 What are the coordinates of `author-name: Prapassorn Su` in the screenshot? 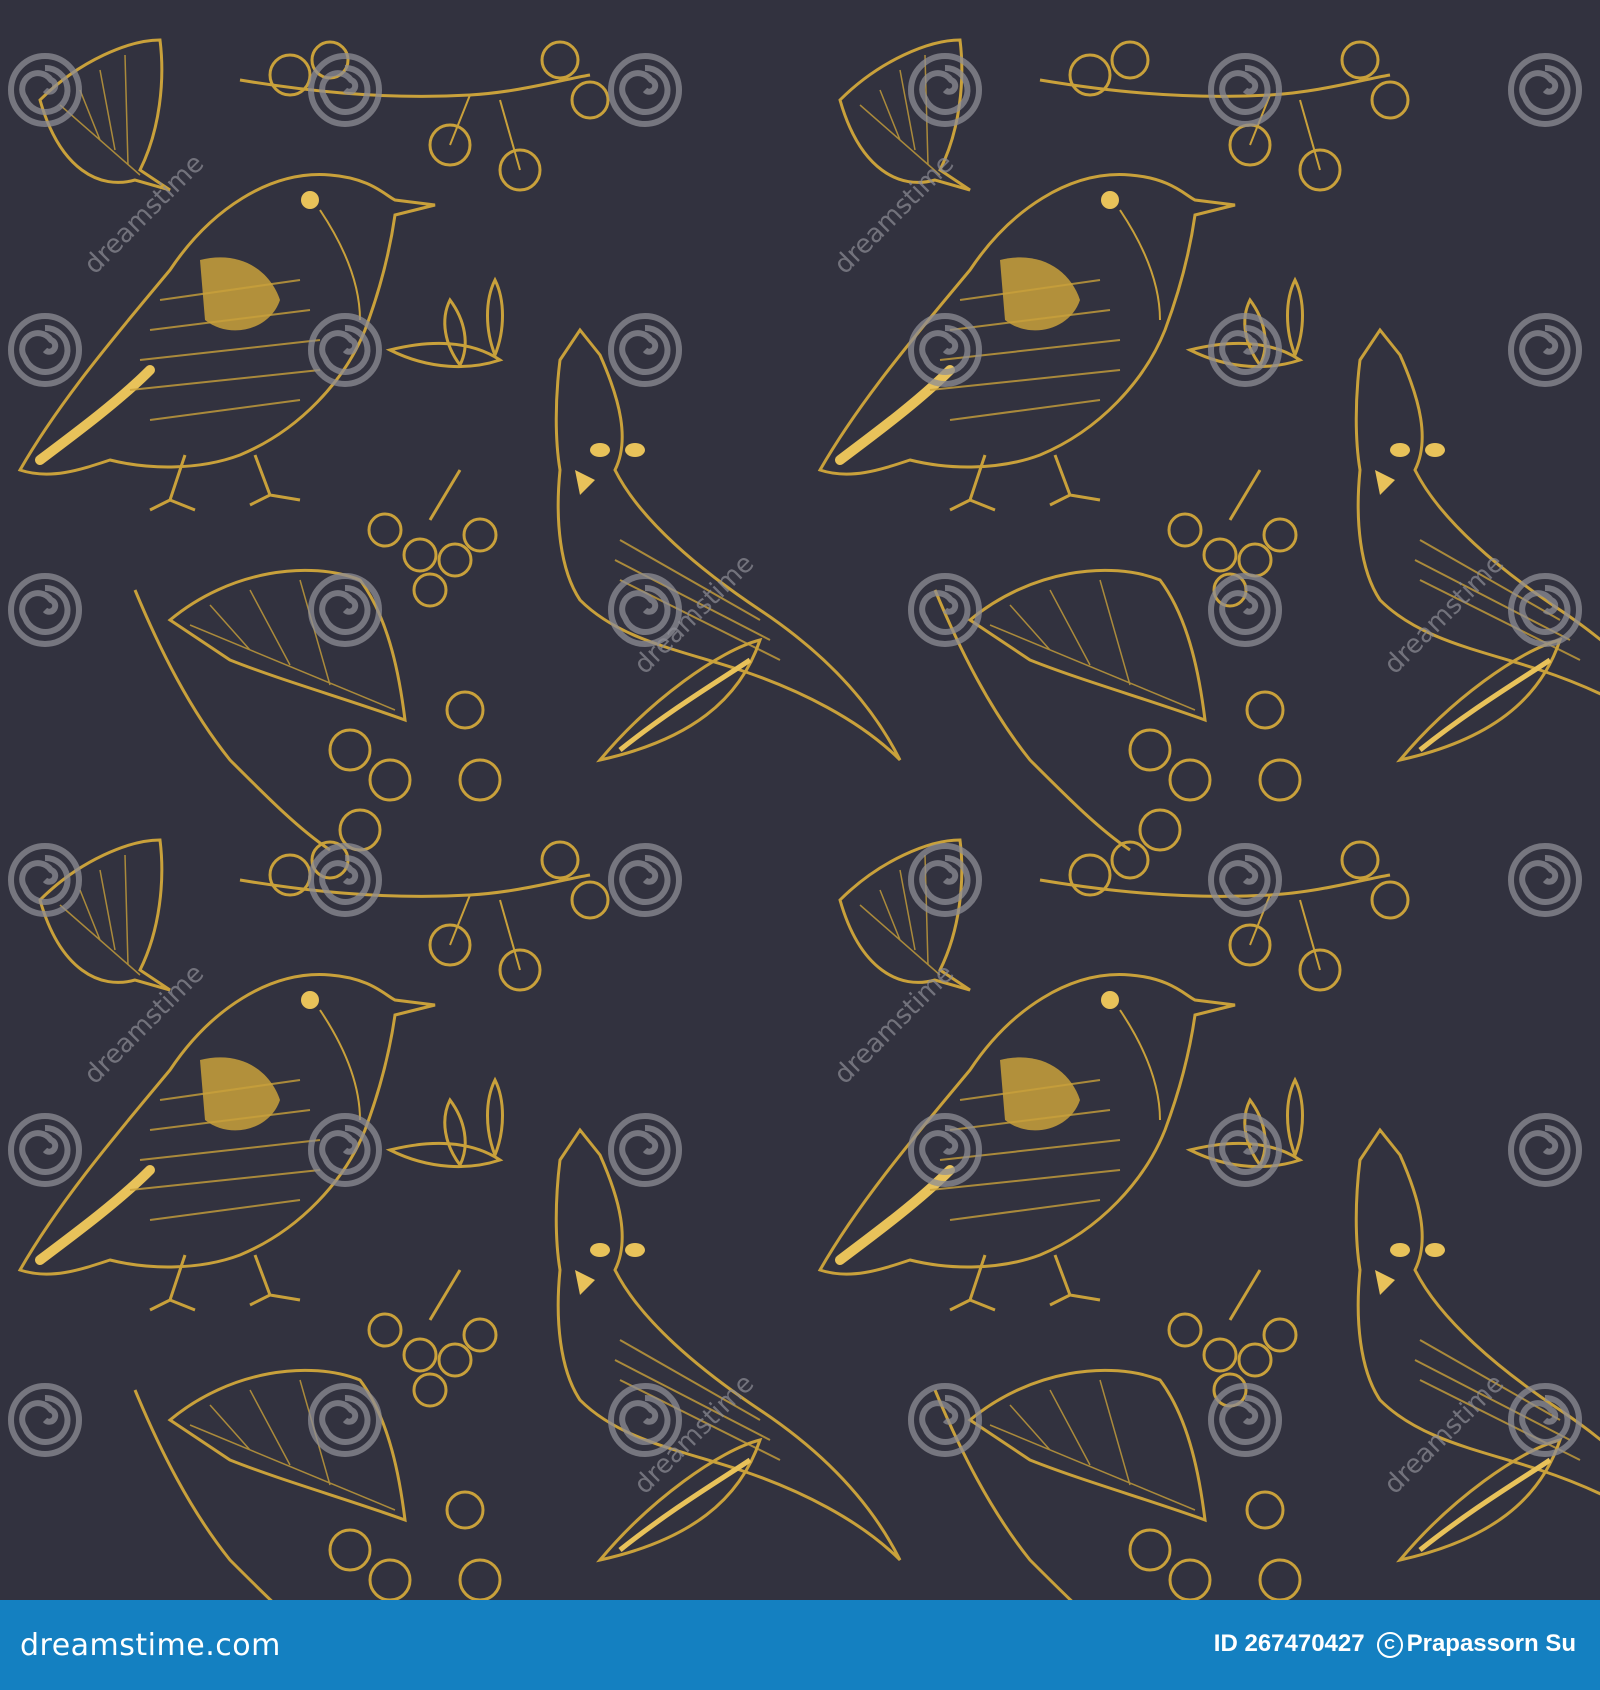 It's located at (1491, 1643).